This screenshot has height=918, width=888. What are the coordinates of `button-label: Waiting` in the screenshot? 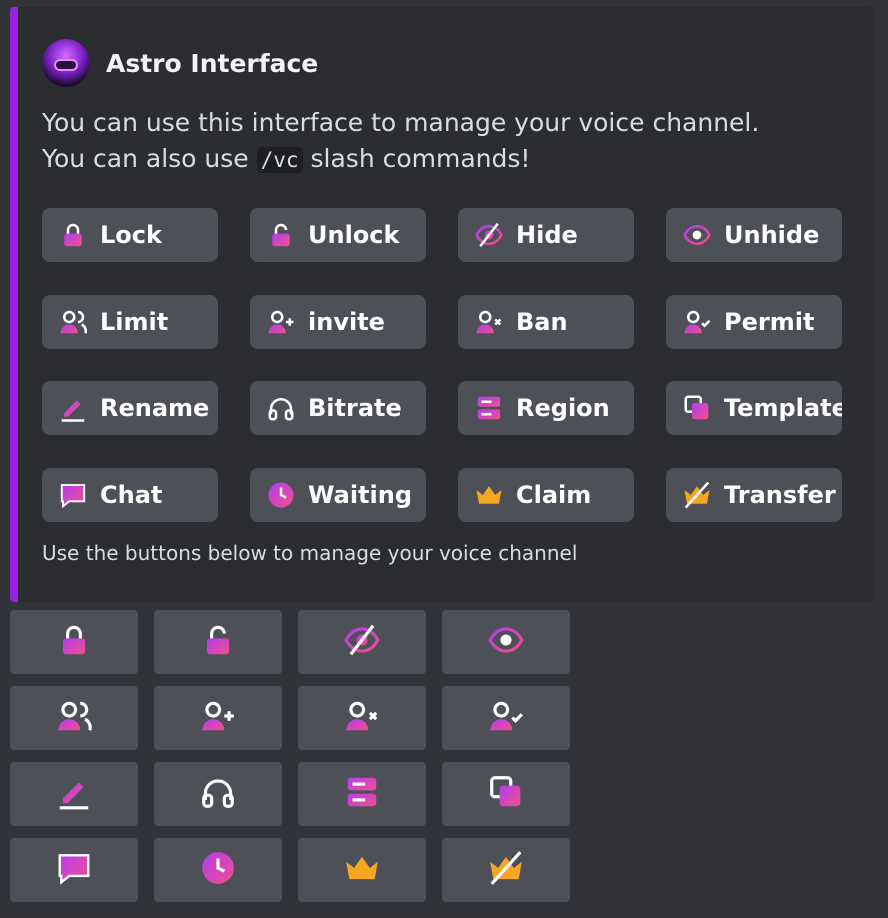 It's located at (360, 494).